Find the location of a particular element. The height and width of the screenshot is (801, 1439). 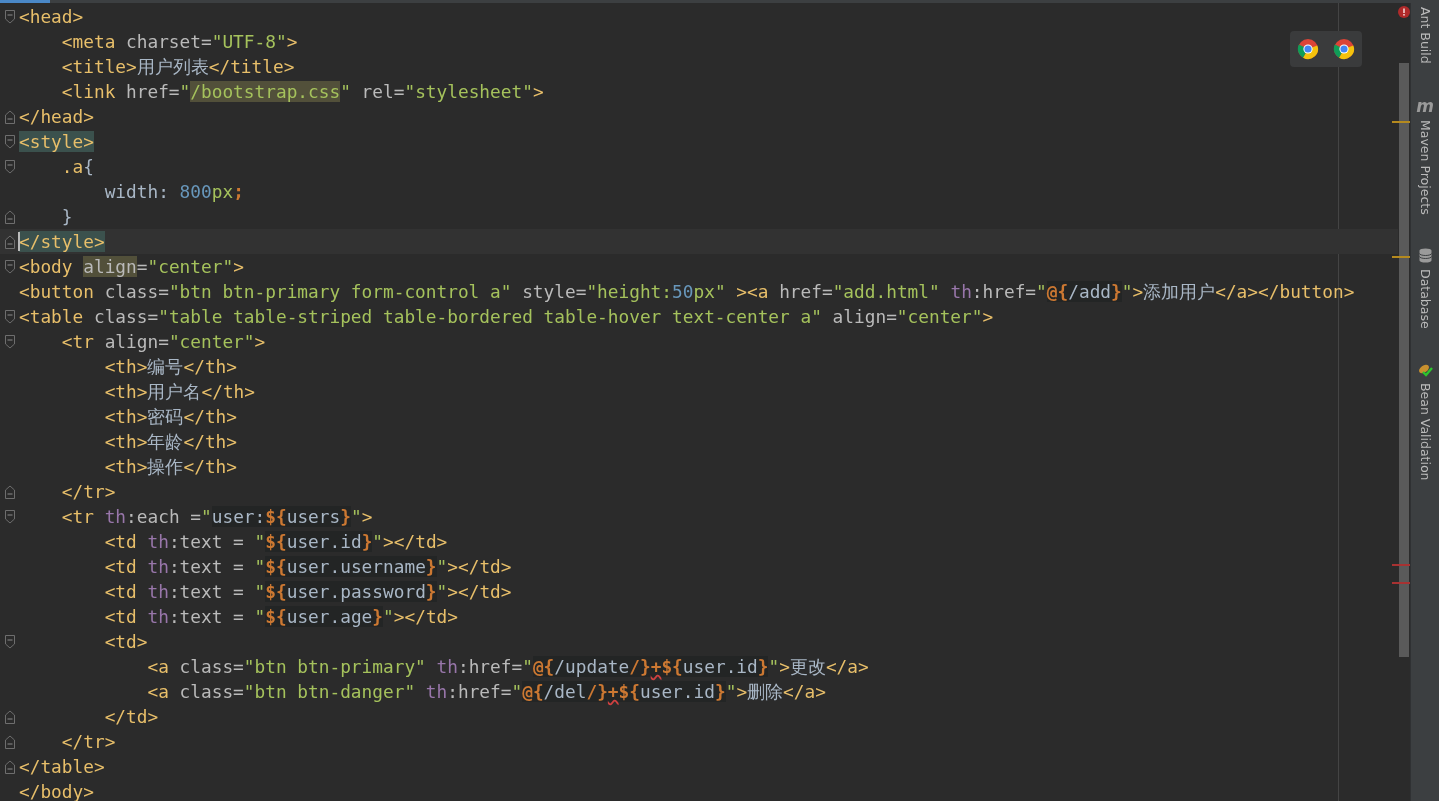

code-line: <title>用户列表</title> is located at coordinates (178, 66).